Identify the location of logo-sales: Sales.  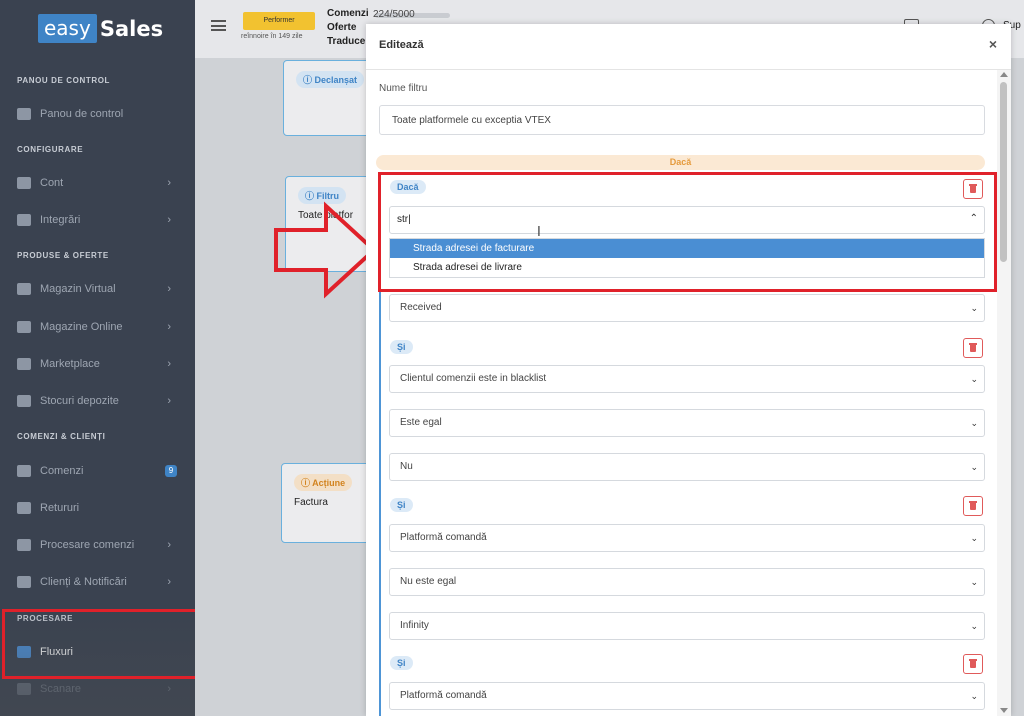
(131, 28).